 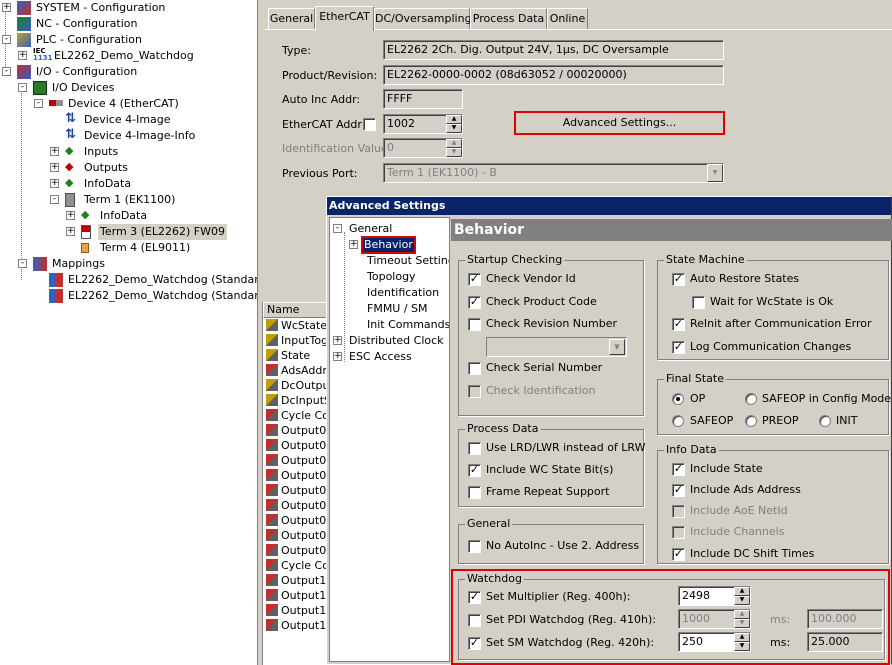 What do you see at coordinates (742, 642) in the screenshot?
I see `sm-spinner: ▲ ▼` at bounding box center [742, 642].